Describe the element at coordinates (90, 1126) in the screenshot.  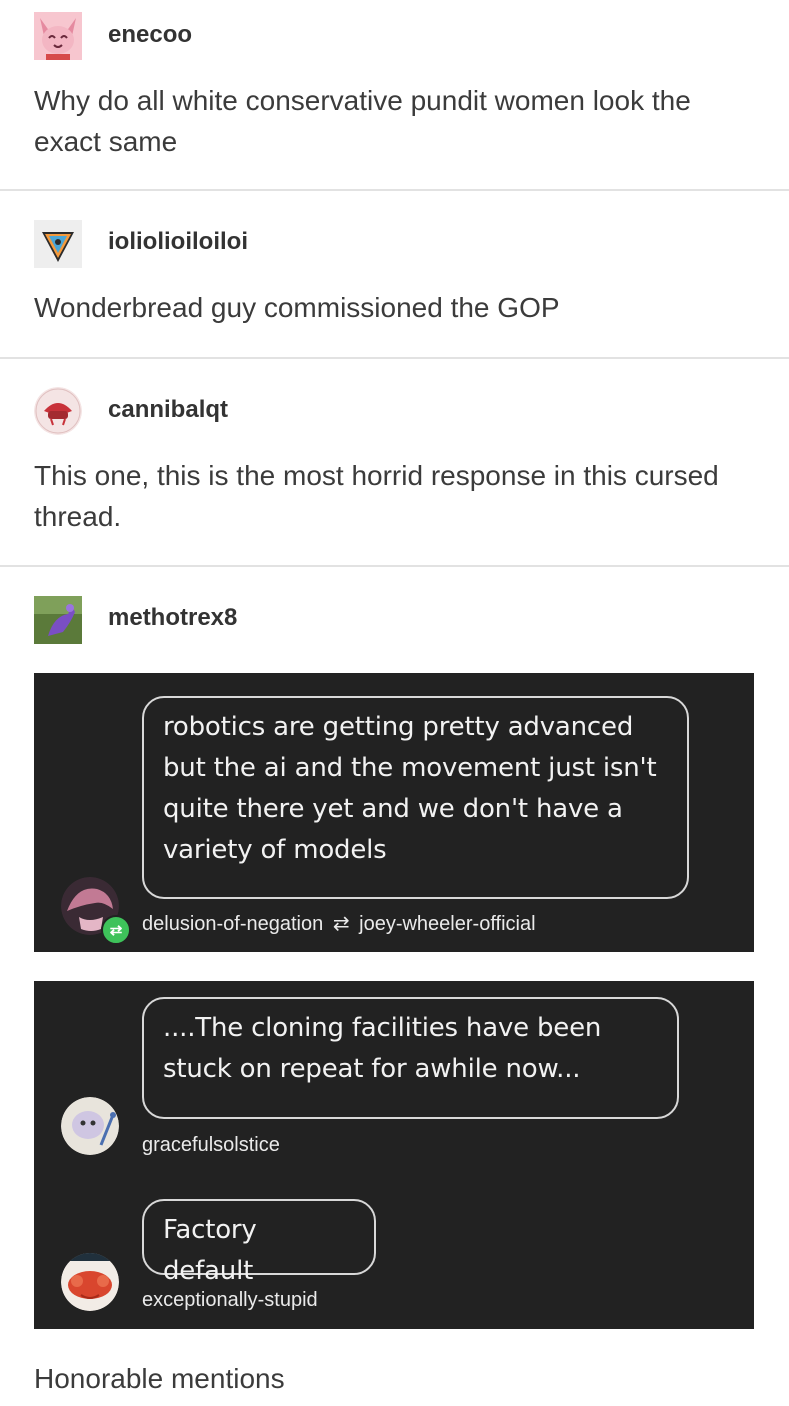
I see `avatar-gracefulsolstice` at that location.